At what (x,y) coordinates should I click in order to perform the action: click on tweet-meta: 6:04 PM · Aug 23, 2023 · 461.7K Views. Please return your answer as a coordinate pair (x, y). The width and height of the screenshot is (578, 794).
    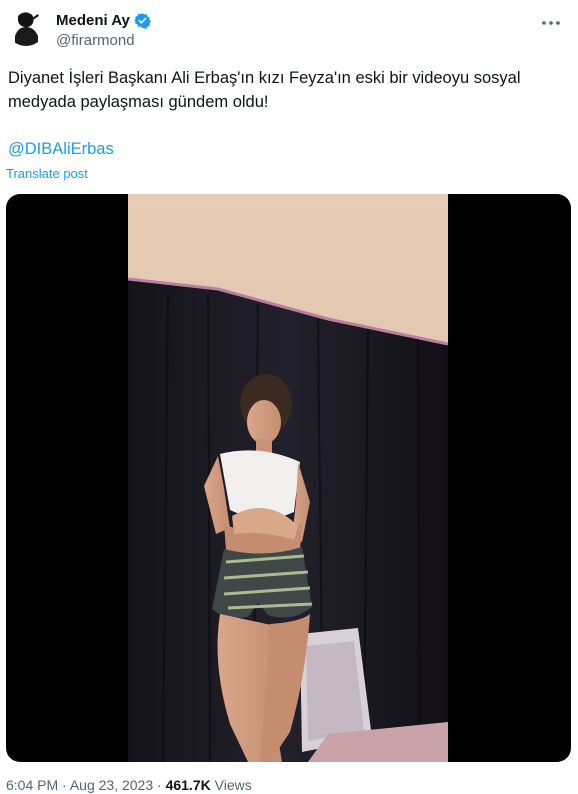
    Looking at the image, I should click on (129, 785).